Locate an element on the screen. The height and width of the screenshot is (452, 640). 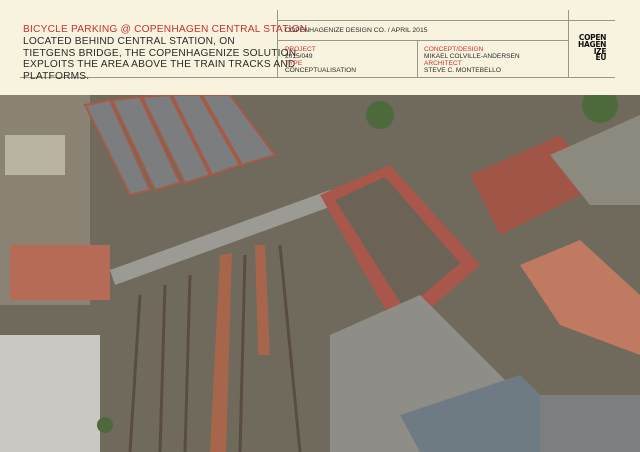
concept-value: MIKAEL COLVILLE-ANDERSEN is located at coordinates (472, 56).